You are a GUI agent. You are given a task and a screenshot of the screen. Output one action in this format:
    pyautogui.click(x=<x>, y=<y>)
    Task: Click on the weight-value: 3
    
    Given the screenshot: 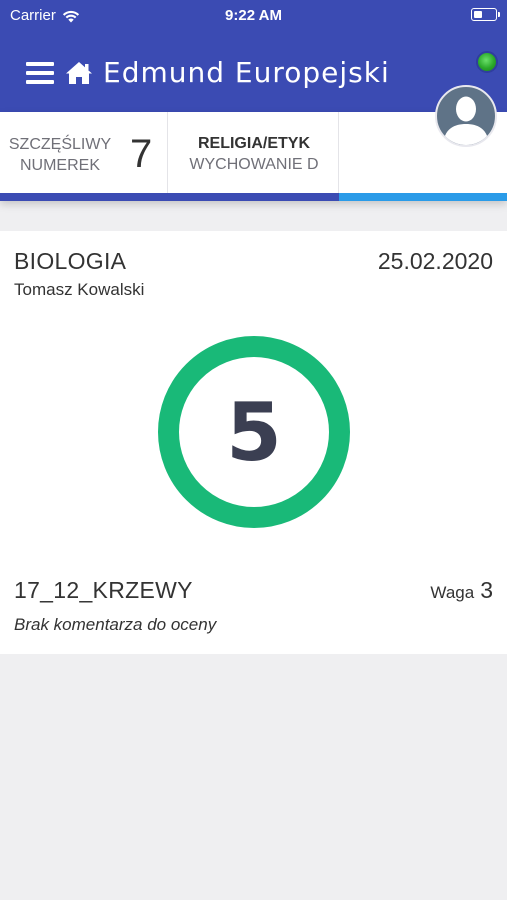 What is the action you would take?
    pyautogui.click(x=486, y=590)
    